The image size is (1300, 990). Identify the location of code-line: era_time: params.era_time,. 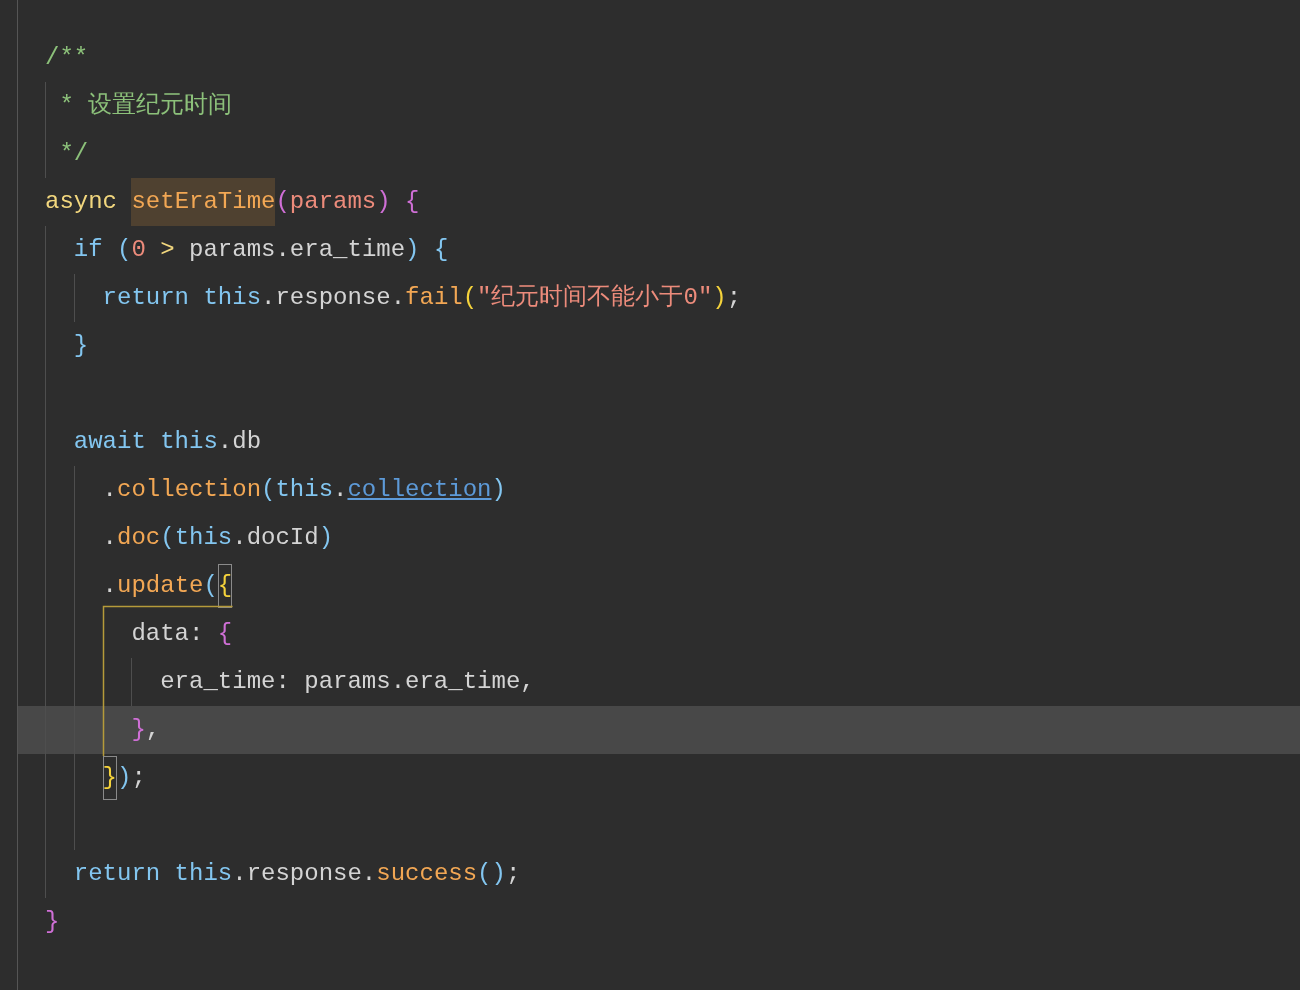
(347, 682).